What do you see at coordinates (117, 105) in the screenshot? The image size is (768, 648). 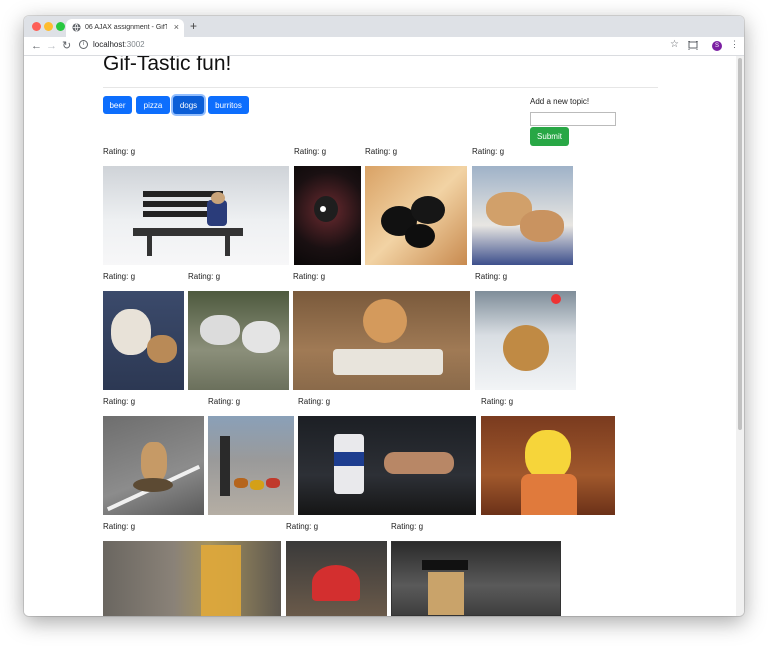 I see `topic-button-beer: beer` at bounding box center [117, 105].